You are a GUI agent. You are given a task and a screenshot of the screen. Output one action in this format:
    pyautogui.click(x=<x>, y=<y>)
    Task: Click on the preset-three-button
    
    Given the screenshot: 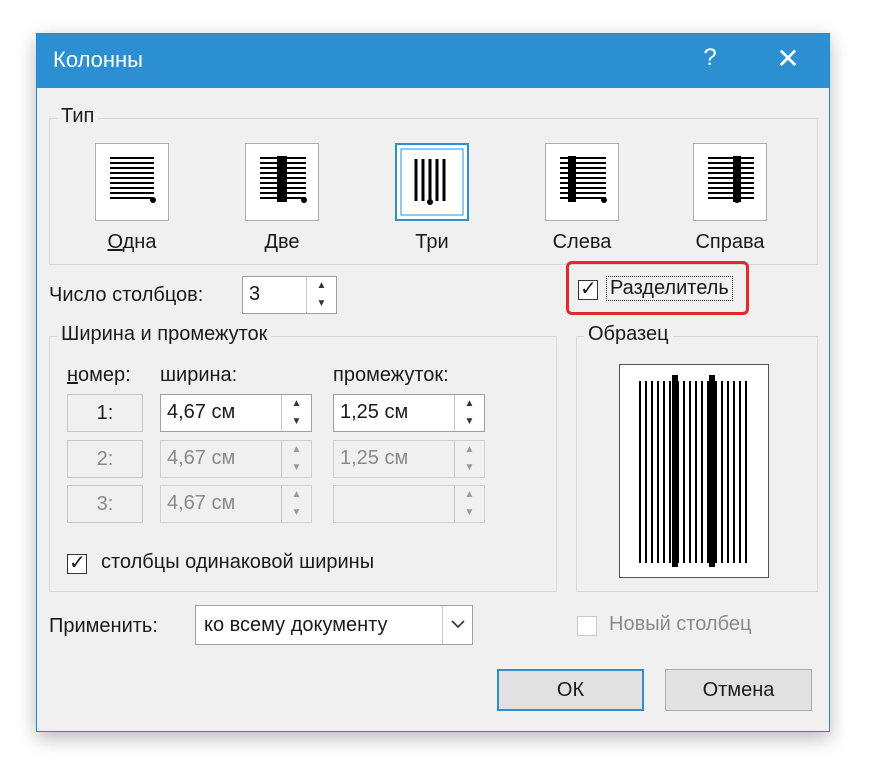 What is the action you would take?
    pyautogui.click(x=432, y=182)
    